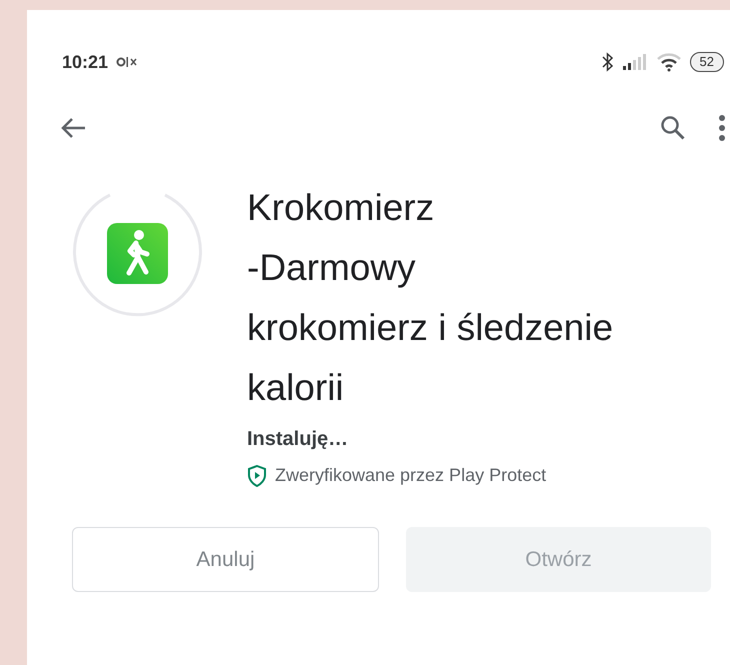 This screenshot has width=730, height=665. Describe the element at coordinates (707, 62) in the screenshot. I see `battery-indicator: 52` at that location.